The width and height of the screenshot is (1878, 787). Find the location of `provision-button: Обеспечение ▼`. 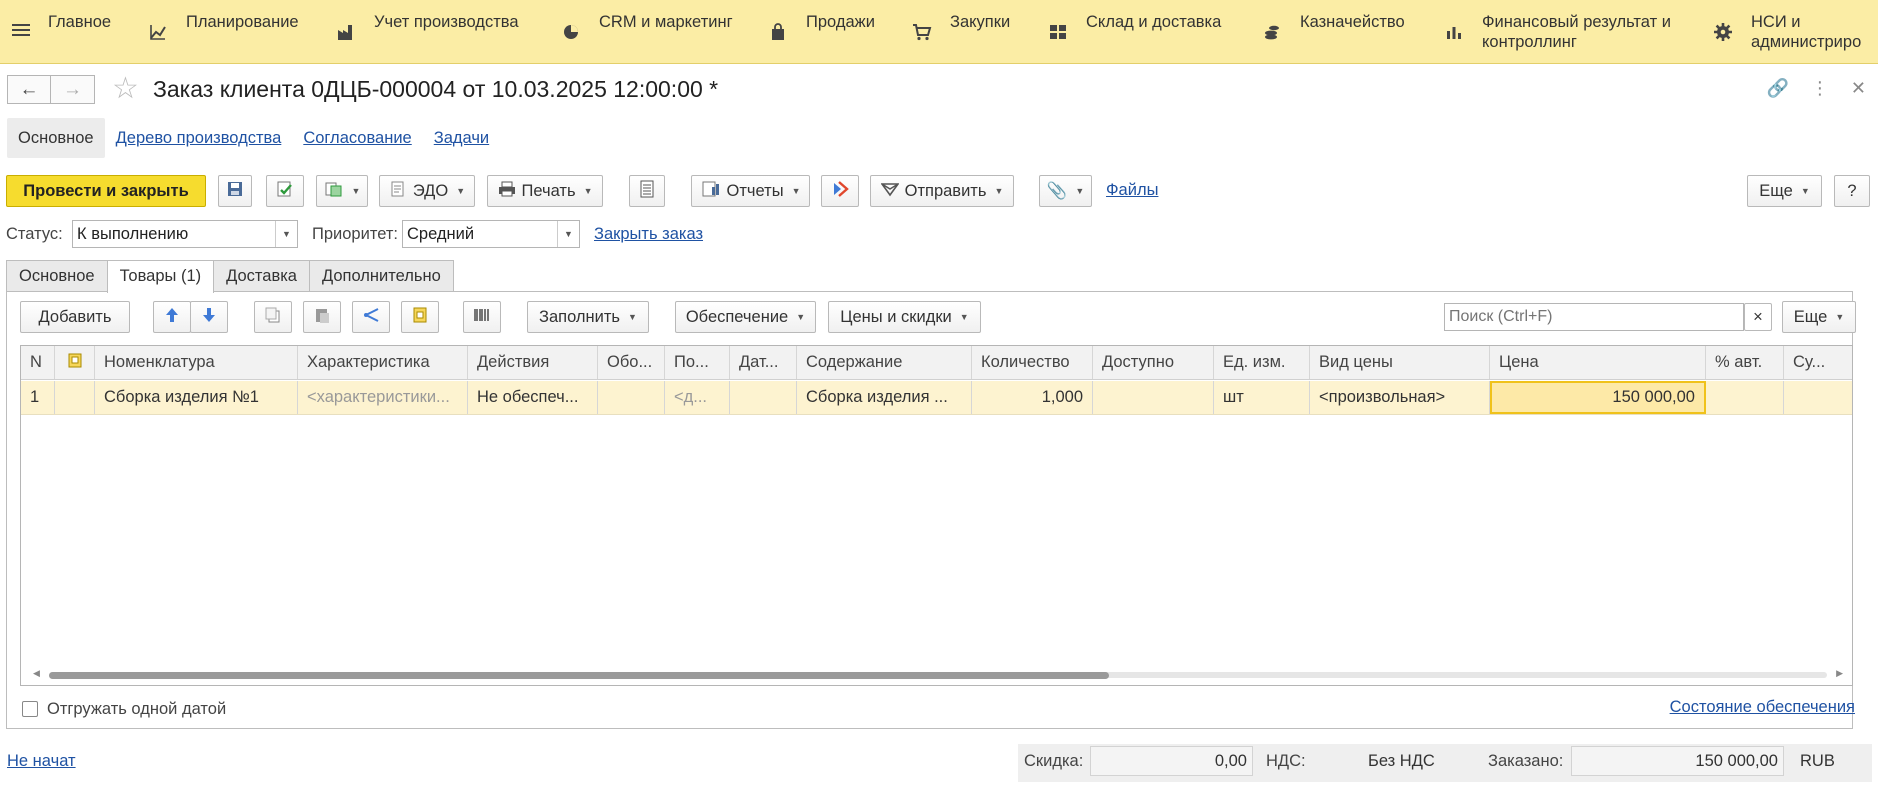

provision-button: Обеспечение ▼ is located at coordinates (745, 317).